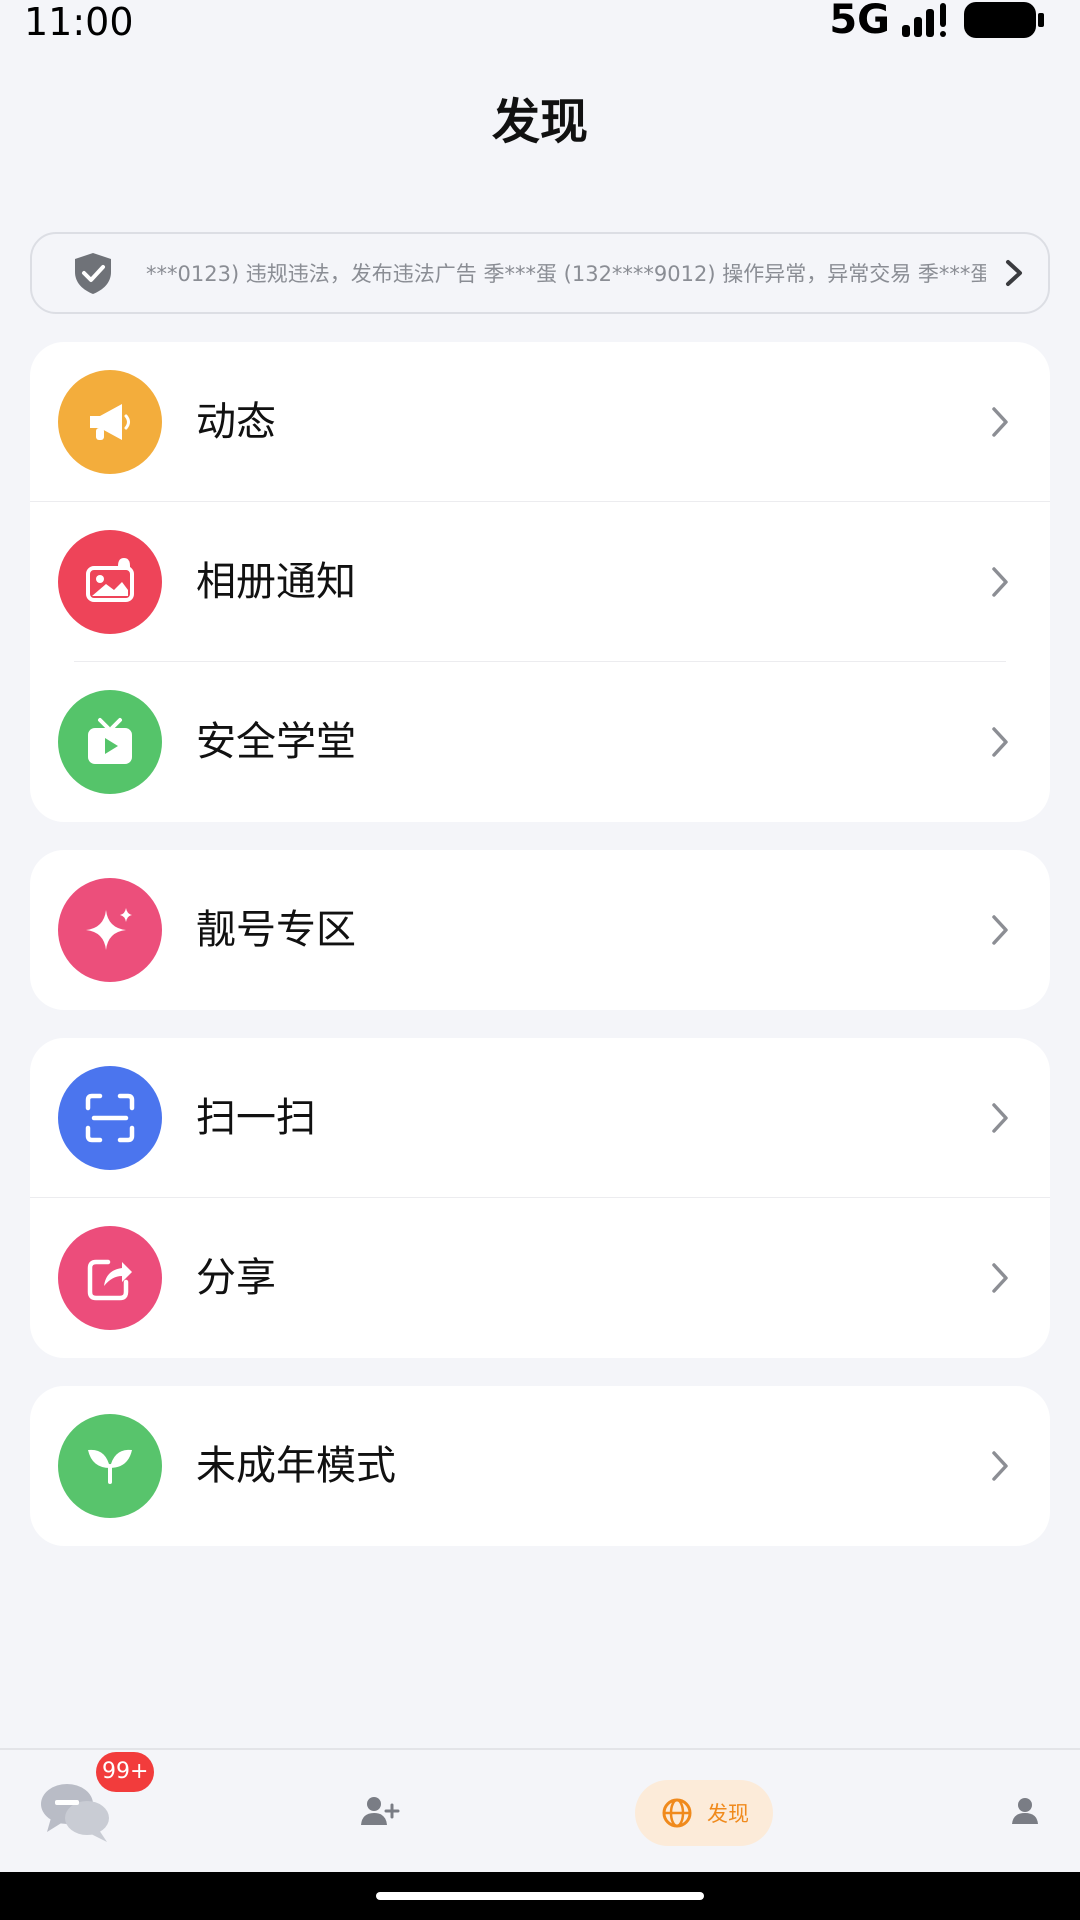 The image size is (1080, 1920). What do you see at coordinates (540, 742) in the screenshot?
I see `menu-item-safety-school: 安全学堂` at bounding box center [540, 742].